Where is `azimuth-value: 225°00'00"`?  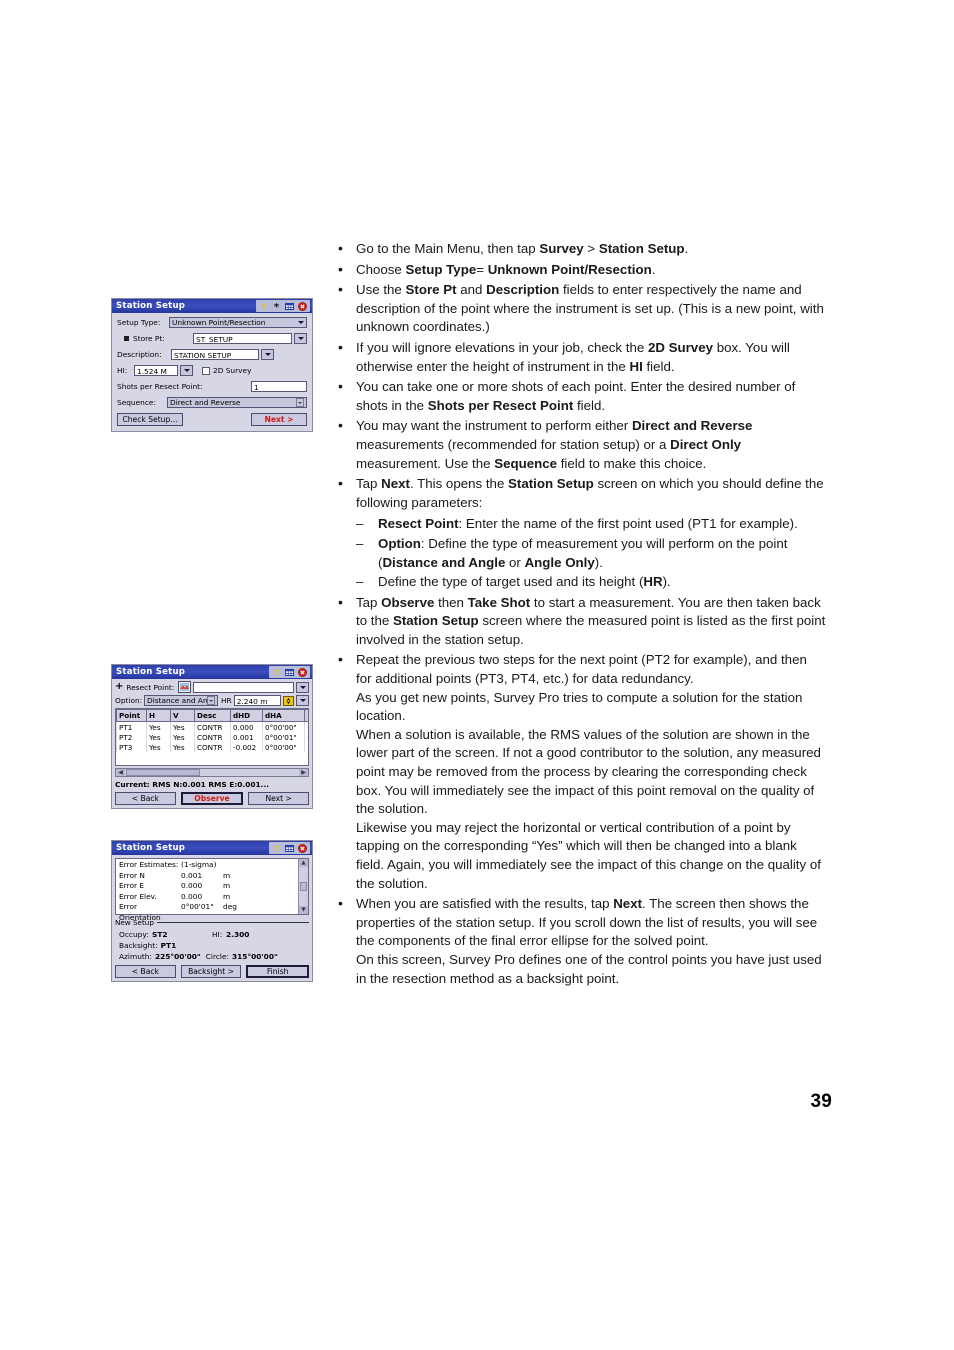
azimuth-value: 225°00'00" is located at coordinates (177, 956).